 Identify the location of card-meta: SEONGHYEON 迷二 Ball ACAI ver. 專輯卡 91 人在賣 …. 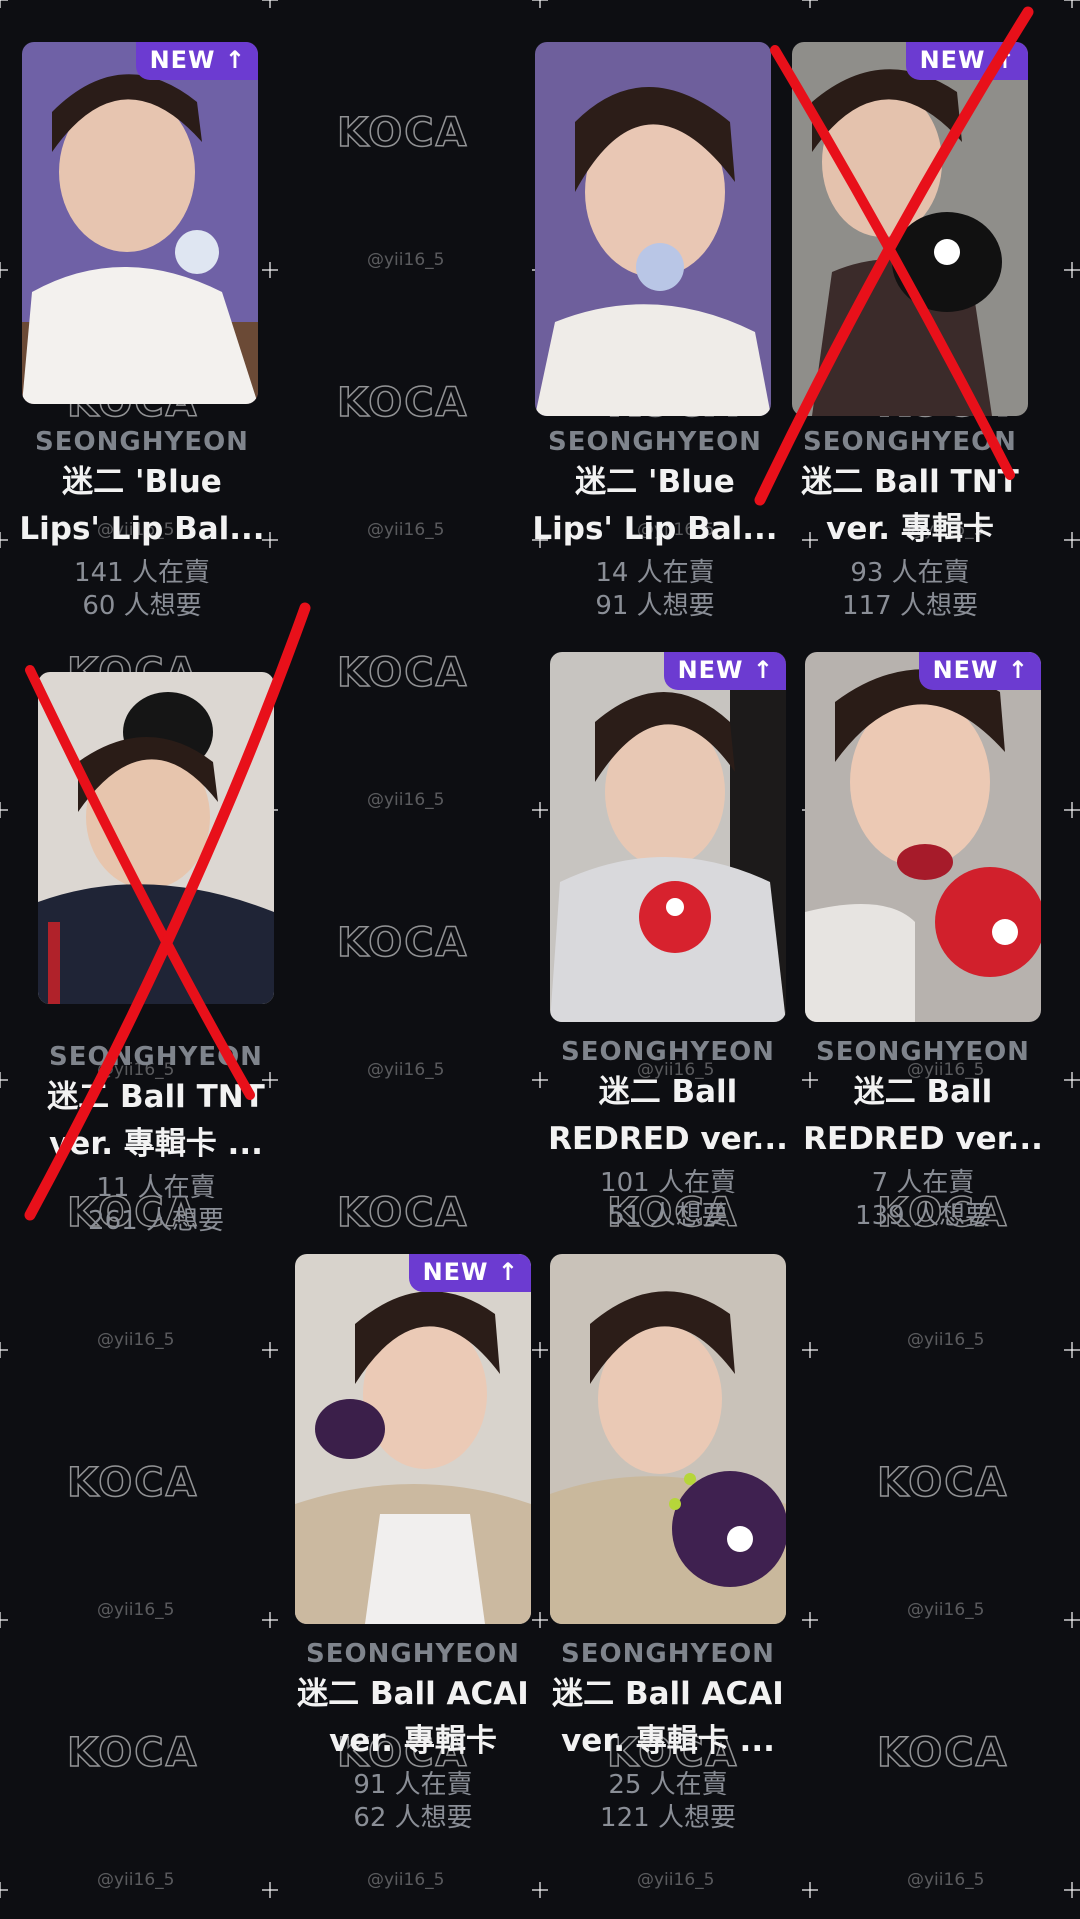
(413, 1737).